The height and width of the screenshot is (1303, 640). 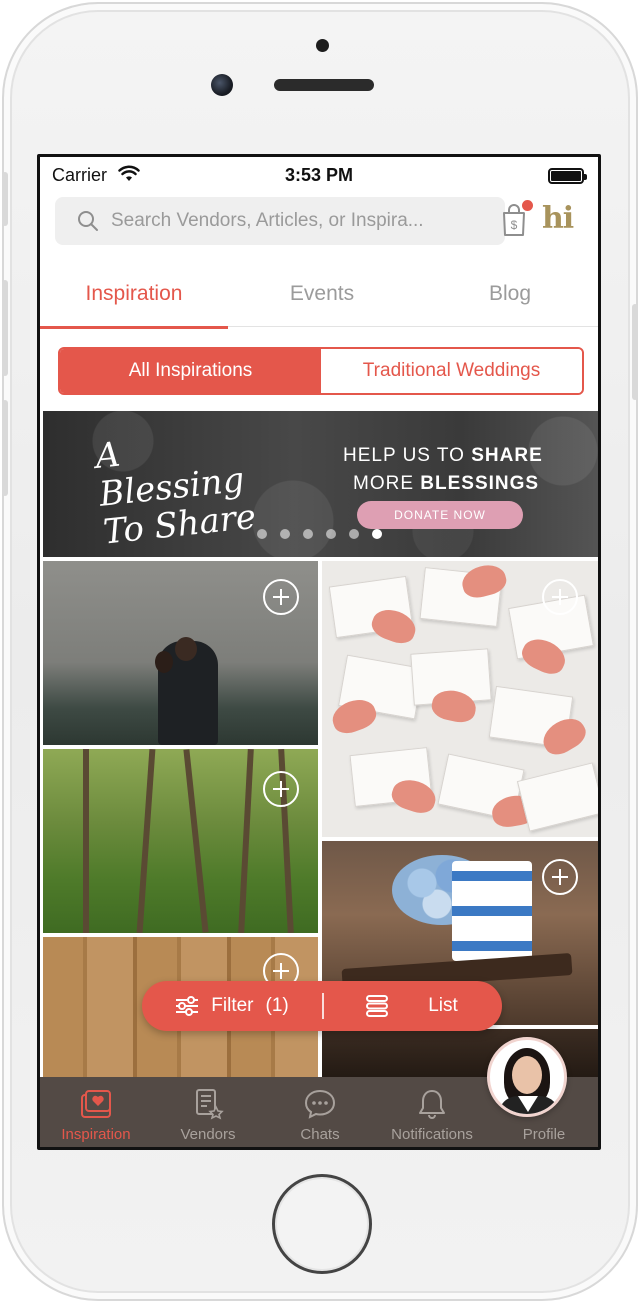 I want to click on cake-pop-tower, so click(x=492, y=911).